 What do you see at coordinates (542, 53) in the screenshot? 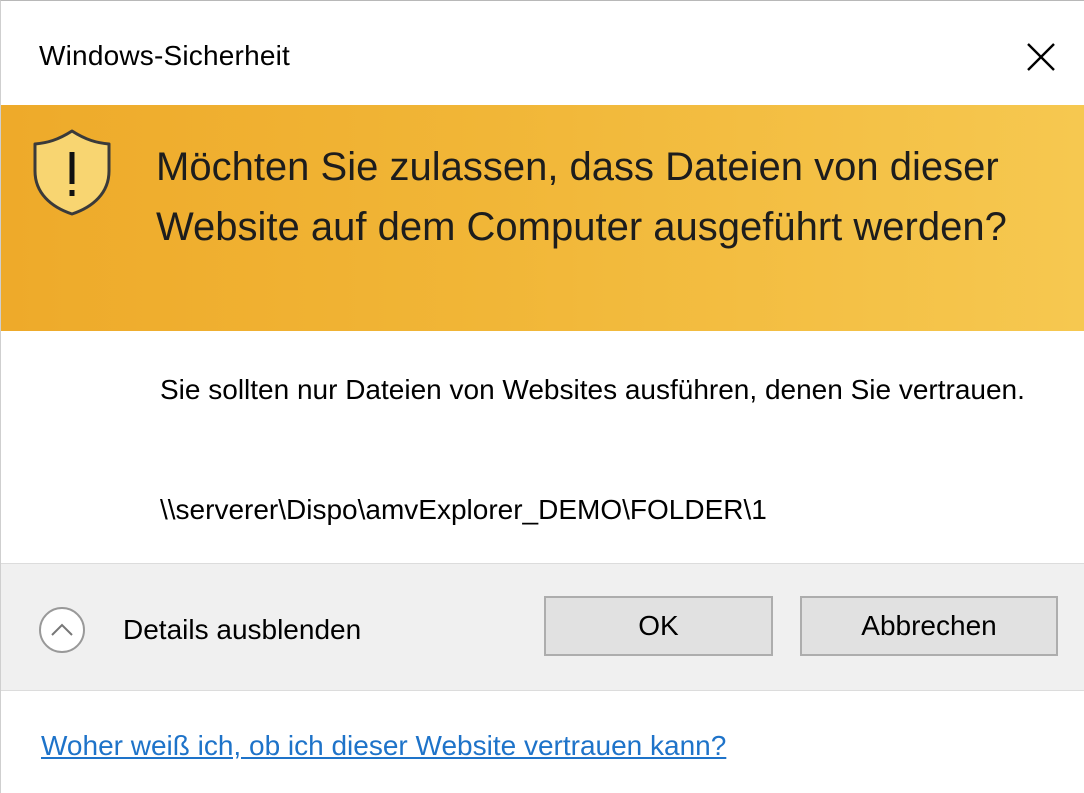
I see `title-bar: Windows-Sicherheit` at bounding box center [542, 53].